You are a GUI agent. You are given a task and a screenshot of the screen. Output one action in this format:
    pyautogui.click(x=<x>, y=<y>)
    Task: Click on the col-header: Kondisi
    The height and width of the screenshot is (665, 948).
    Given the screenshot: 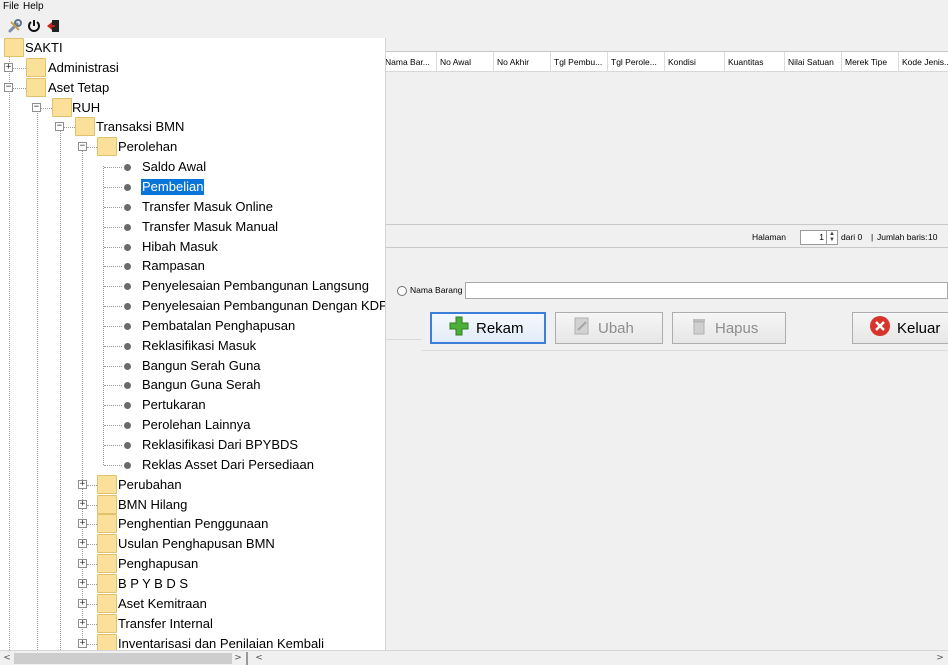 What is the action you would take?
    pyautogui.click(x=695, y=62)
    